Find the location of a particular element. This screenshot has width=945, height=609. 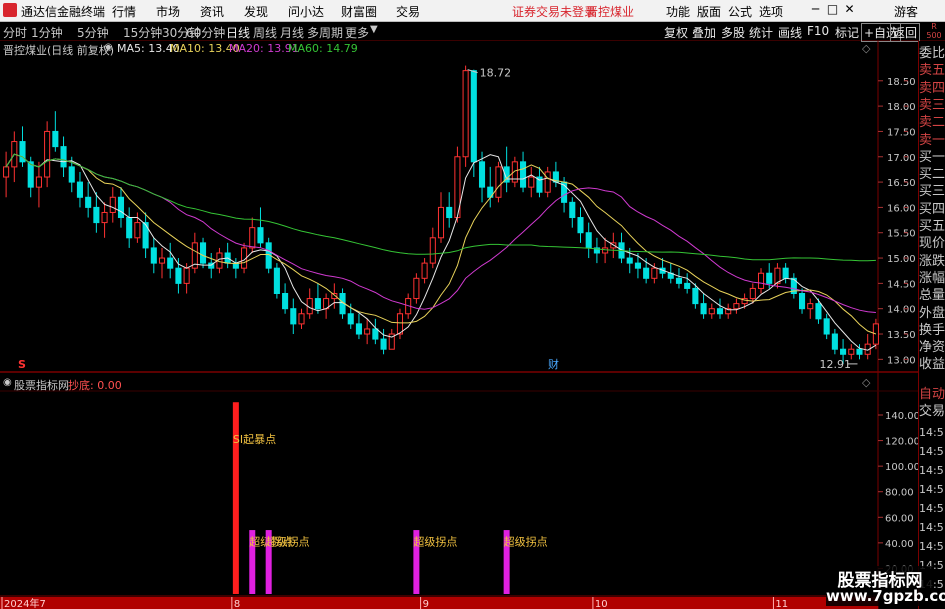

y-tick-label: 15.50 is located at coordinates (901, 234).